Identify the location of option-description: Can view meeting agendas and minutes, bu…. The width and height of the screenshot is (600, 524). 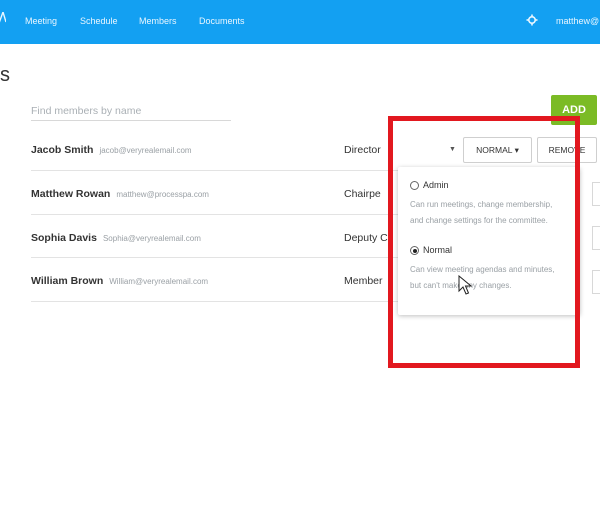
(482, 277).